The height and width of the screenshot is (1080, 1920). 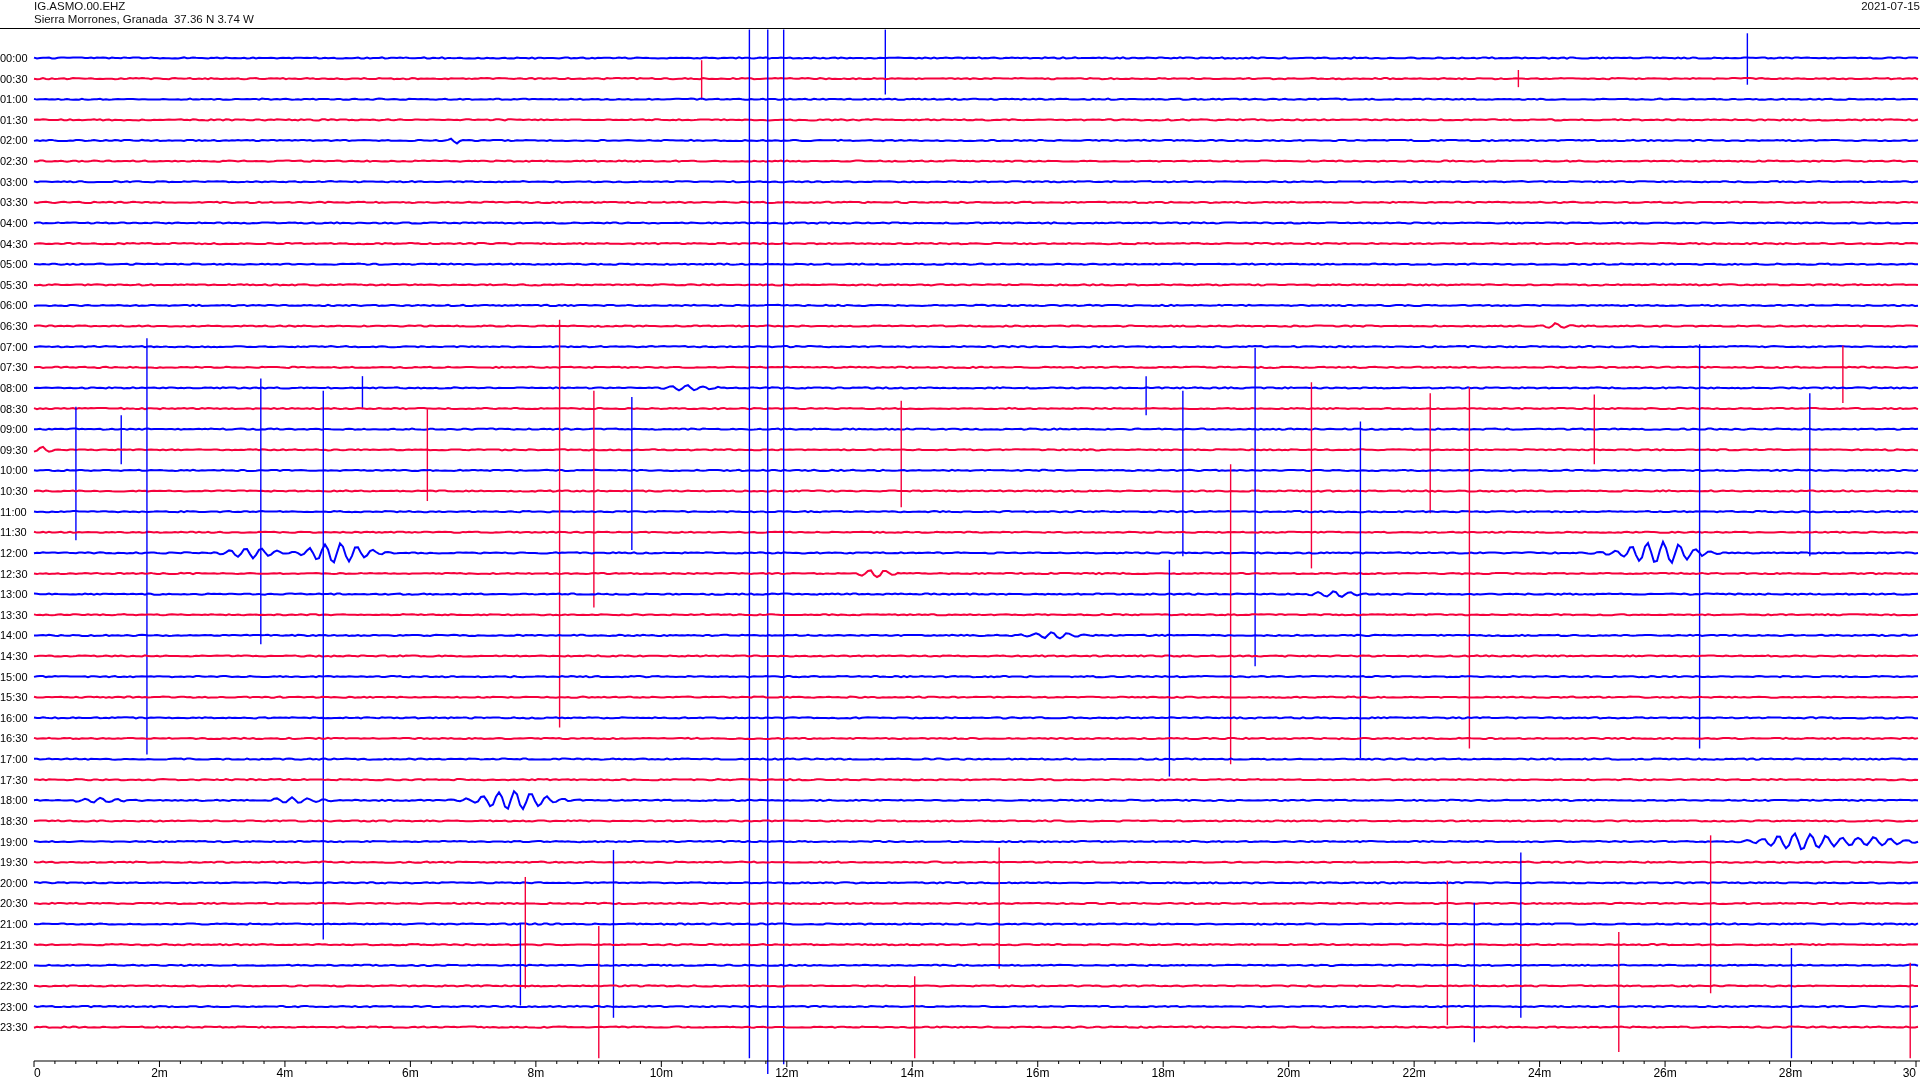 What do you see at coordinates (912, 1072) in the screenshot?
I see `axis-tick-label: 14m` at bounding box center [912, 1072].